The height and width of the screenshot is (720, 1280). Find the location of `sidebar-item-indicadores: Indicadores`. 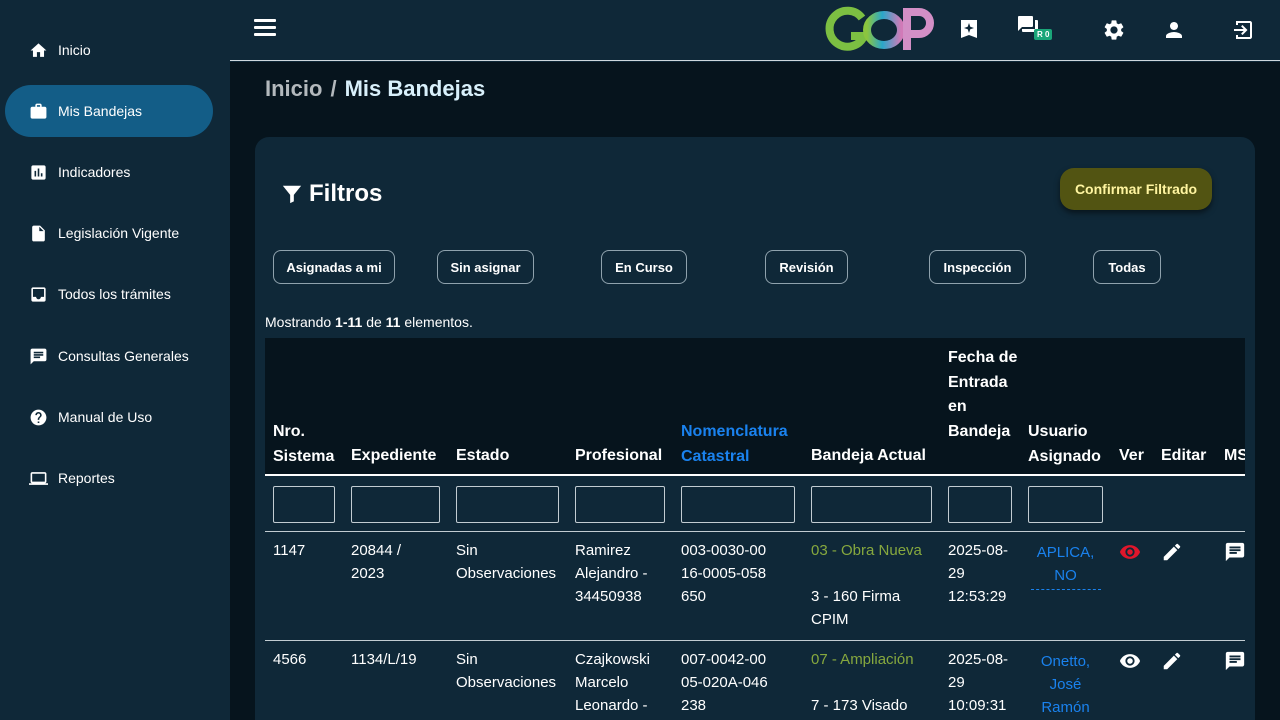

sidebar-item-indicadores: Indicadores is located at coordinates (109, 172).